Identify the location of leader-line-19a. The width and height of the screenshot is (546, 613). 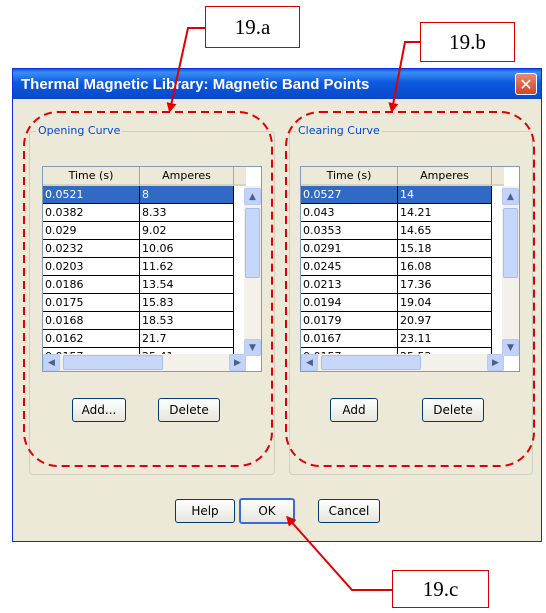
(185, 70).